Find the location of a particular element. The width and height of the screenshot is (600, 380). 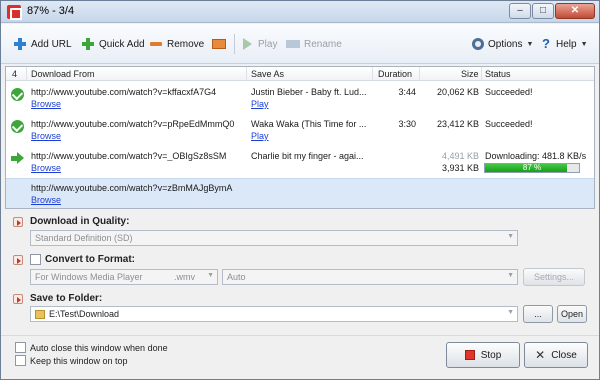

format-extension: .wmv is located at coordinates (184, 277).